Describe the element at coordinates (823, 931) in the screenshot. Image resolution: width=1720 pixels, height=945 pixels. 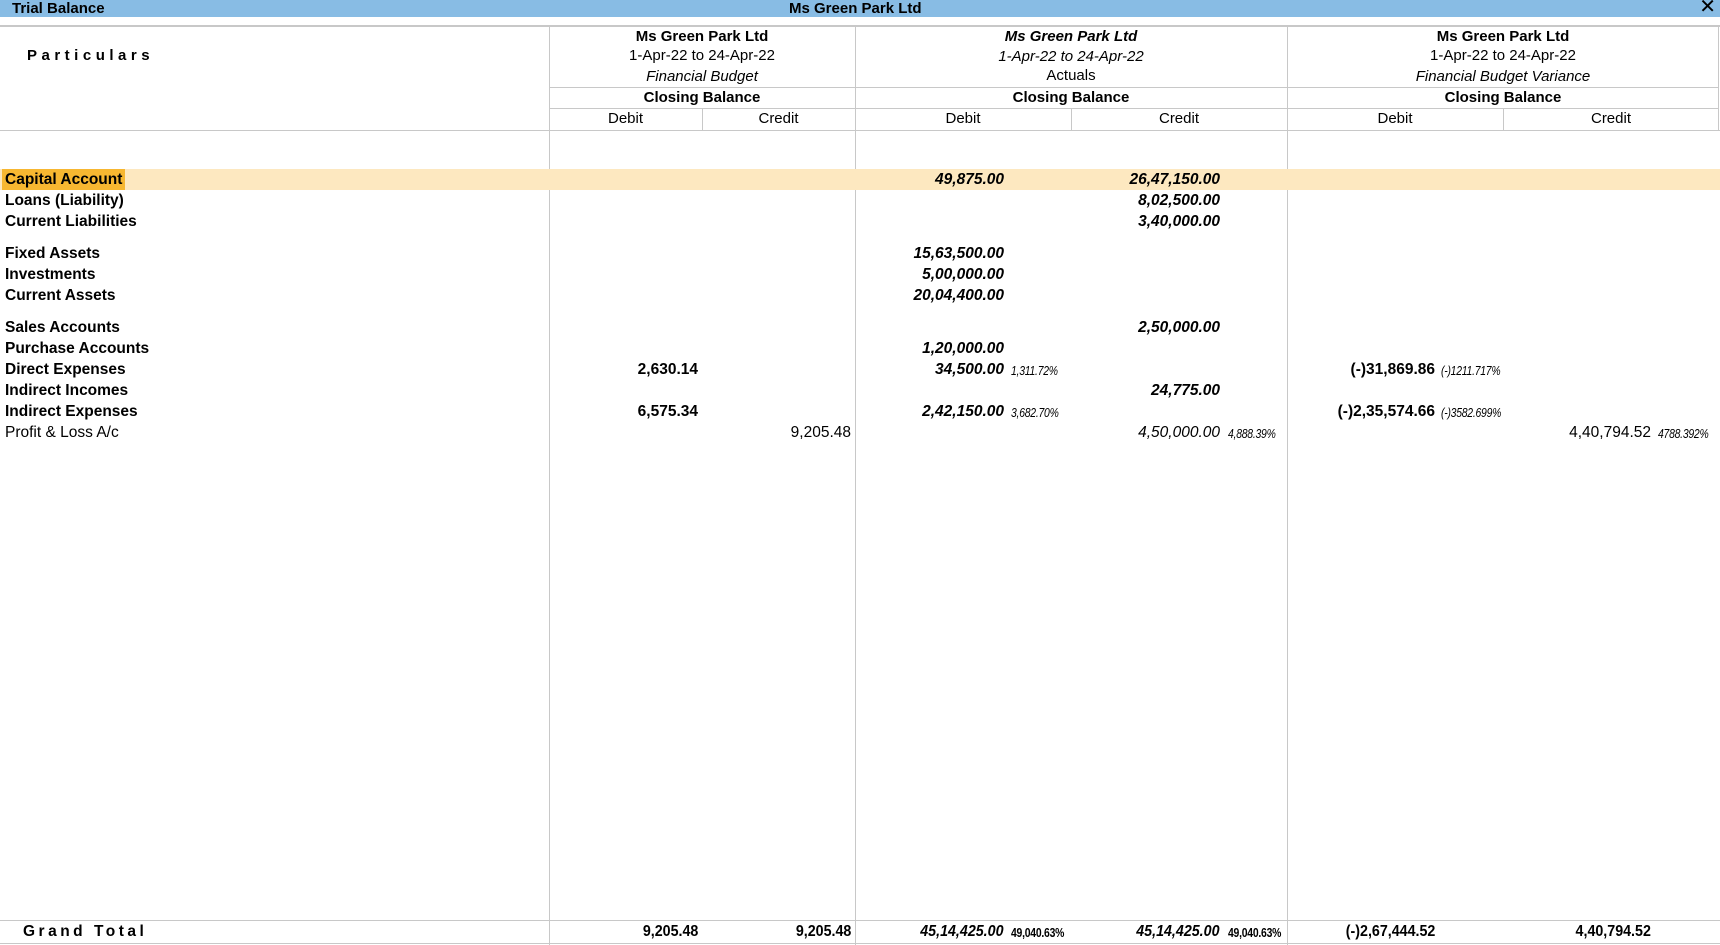
I see `grand-total-budget-credit: 9,205.48` at that location.